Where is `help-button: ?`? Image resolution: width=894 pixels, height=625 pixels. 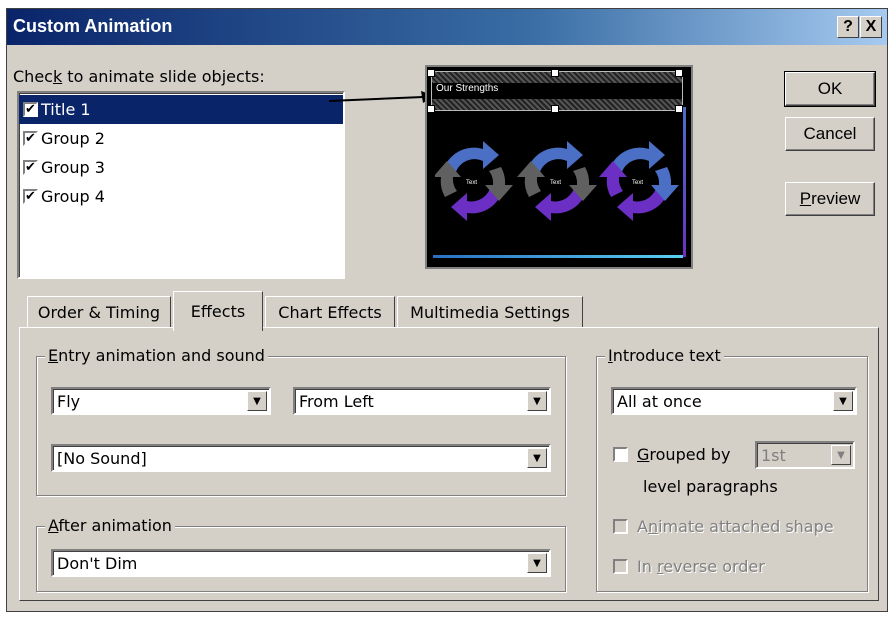
help-button: ? is located at coordinates (848, 27).